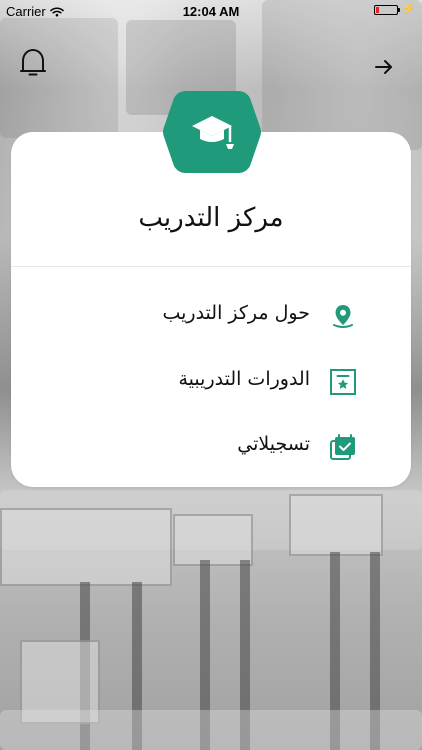  Describe the element at coordinates (343, 382) in the screenshot. I see `bookmark-star-icon` at that location.